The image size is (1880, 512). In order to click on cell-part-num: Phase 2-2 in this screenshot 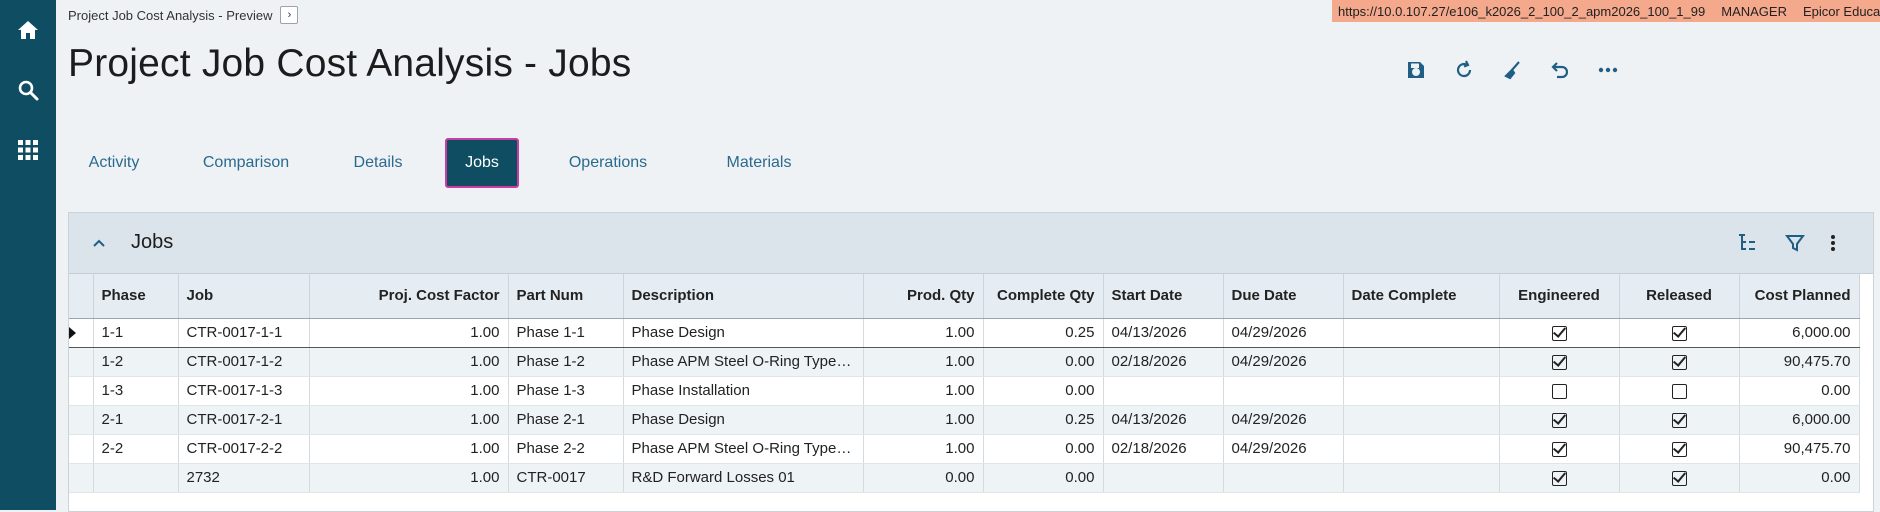, I will do `click(566, 449)`.